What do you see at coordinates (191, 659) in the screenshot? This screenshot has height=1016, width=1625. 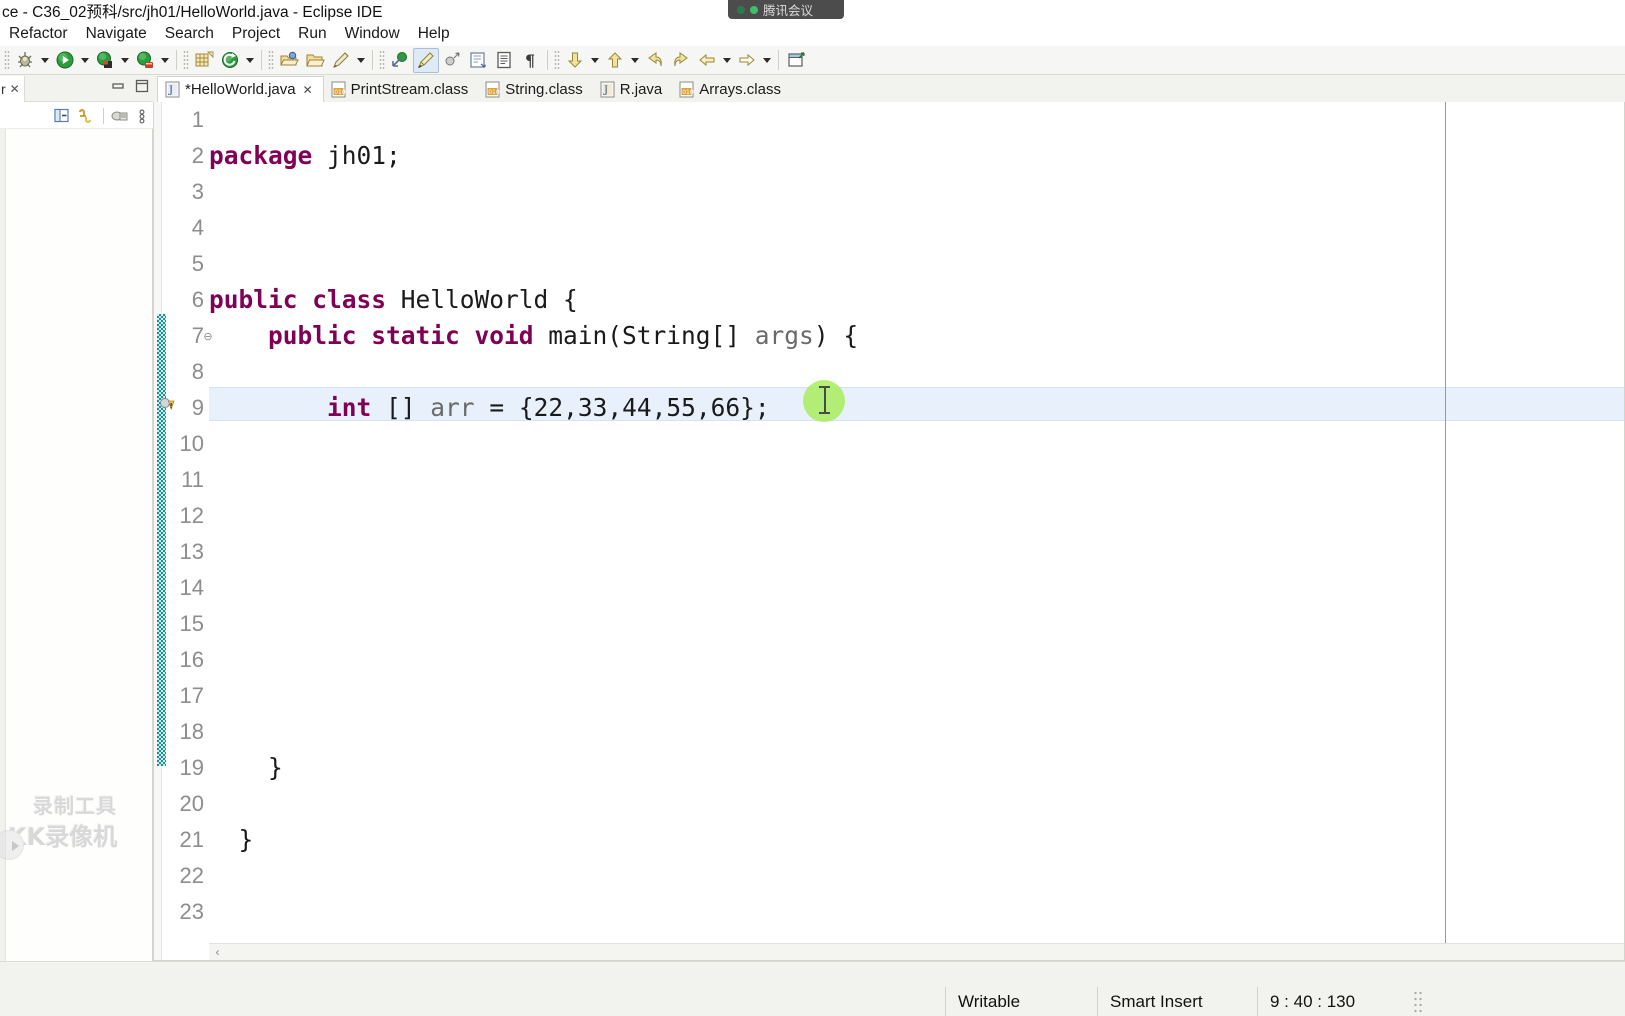 I see `line-number: 16` at bounding box center [191, 659].